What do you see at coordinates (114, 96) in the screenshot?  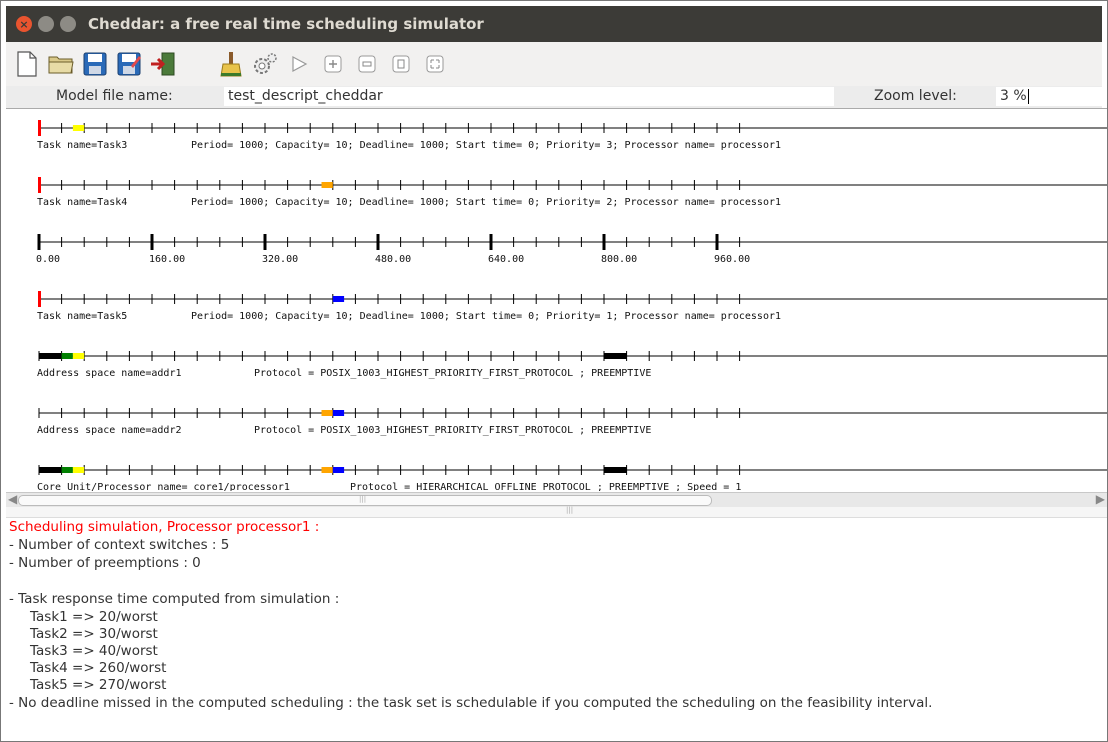 I see `model-file-label: Model file name:` at bounding box center [114, 96].